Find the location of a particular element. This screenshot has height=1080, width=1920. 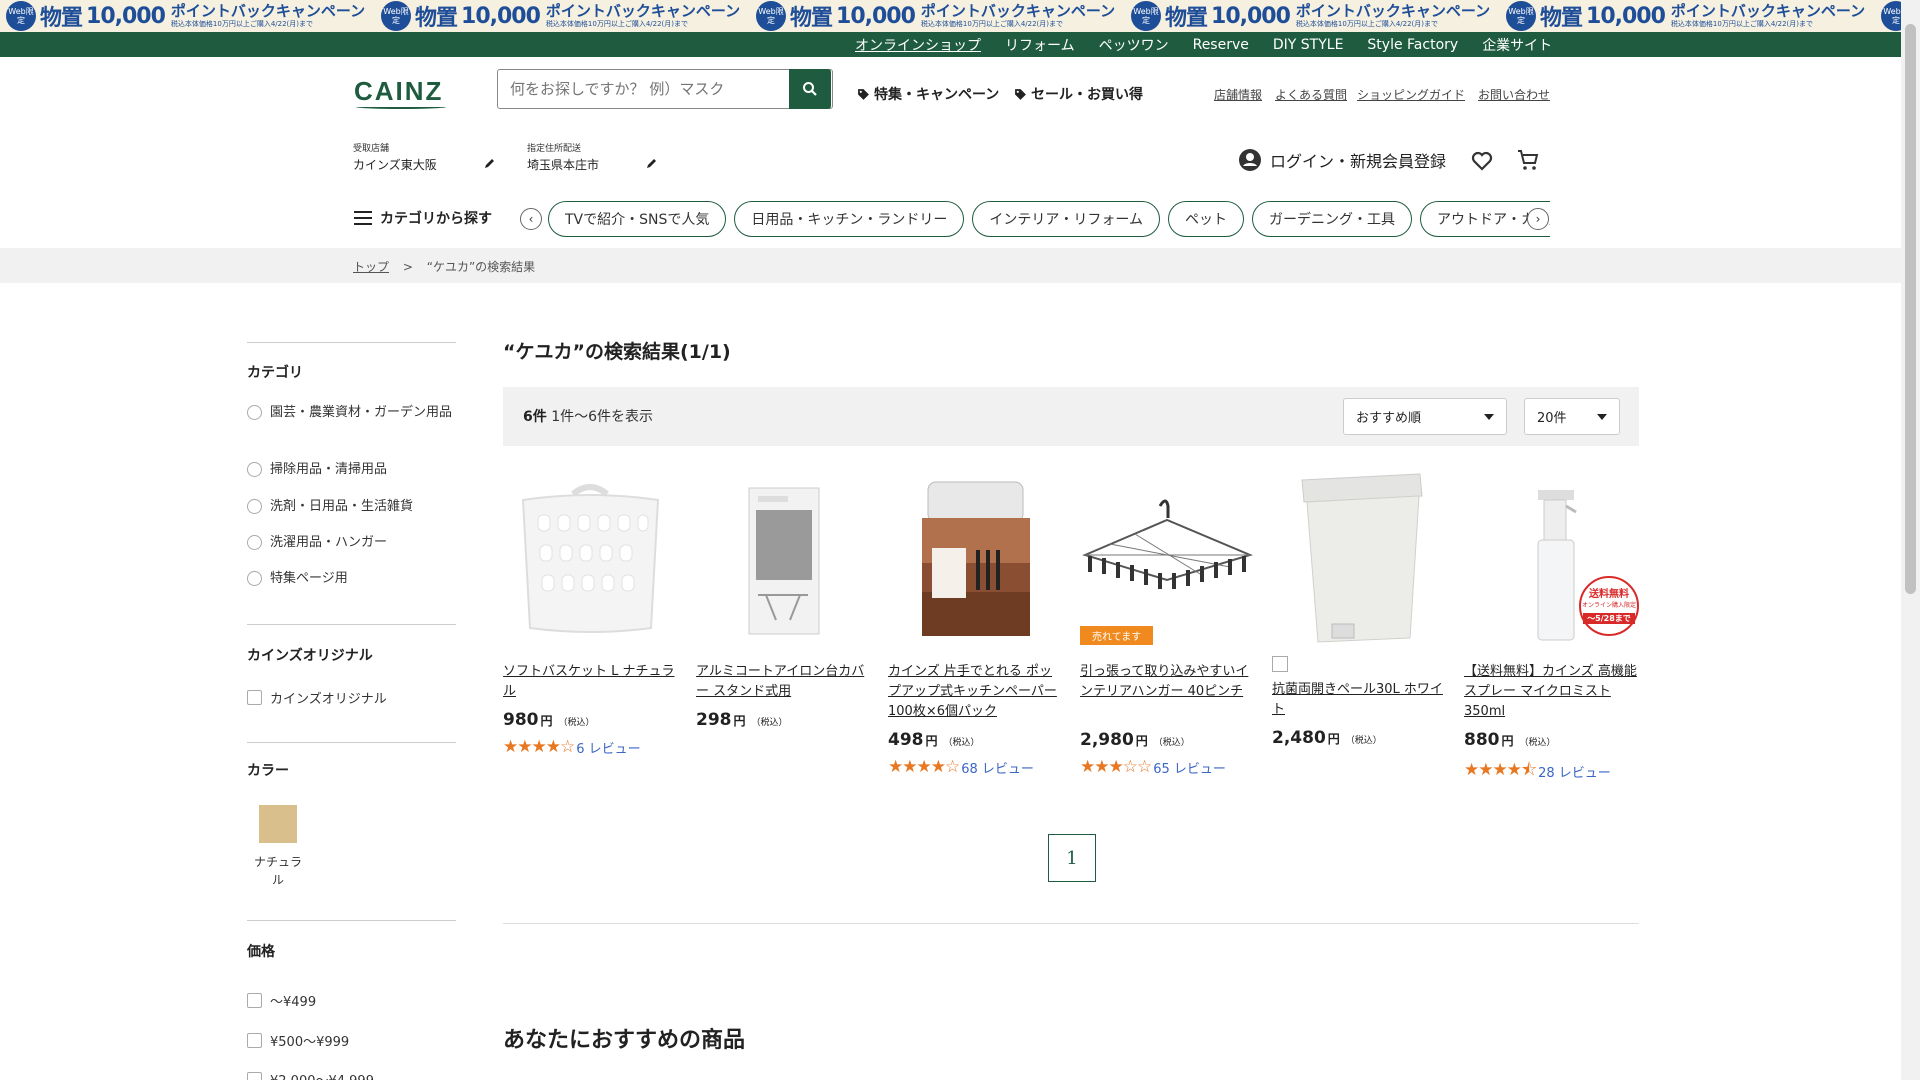

color-swatch-natural is located at coordinates (278, 824).